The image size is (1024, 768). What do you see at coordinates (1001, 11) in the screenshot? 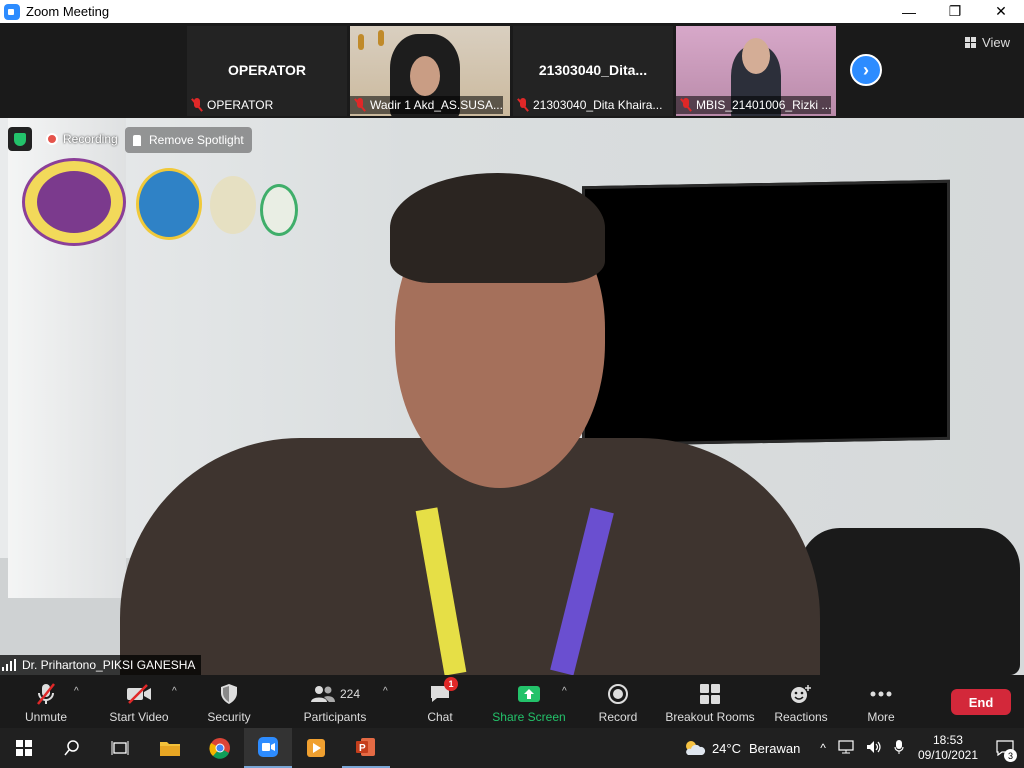
I see `close-icon: ✕` at bounding box center [1001, 11].